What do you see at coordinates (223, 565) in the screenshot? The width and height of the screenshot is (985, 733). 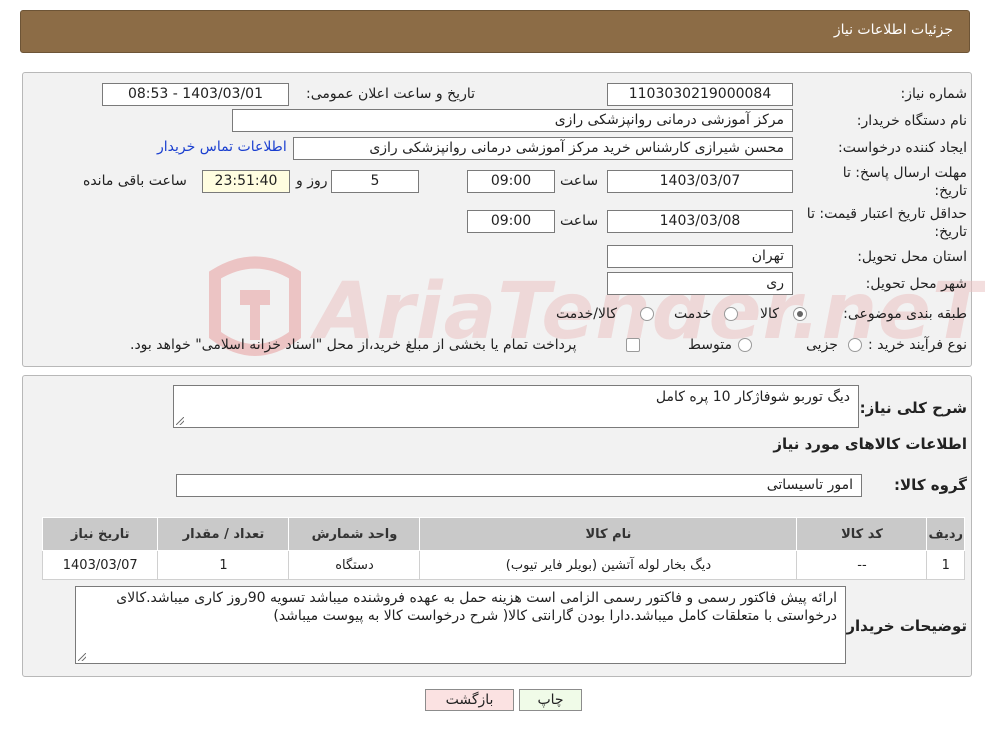 I see `cell-quantity: 1` at bounding box center [223, 565].